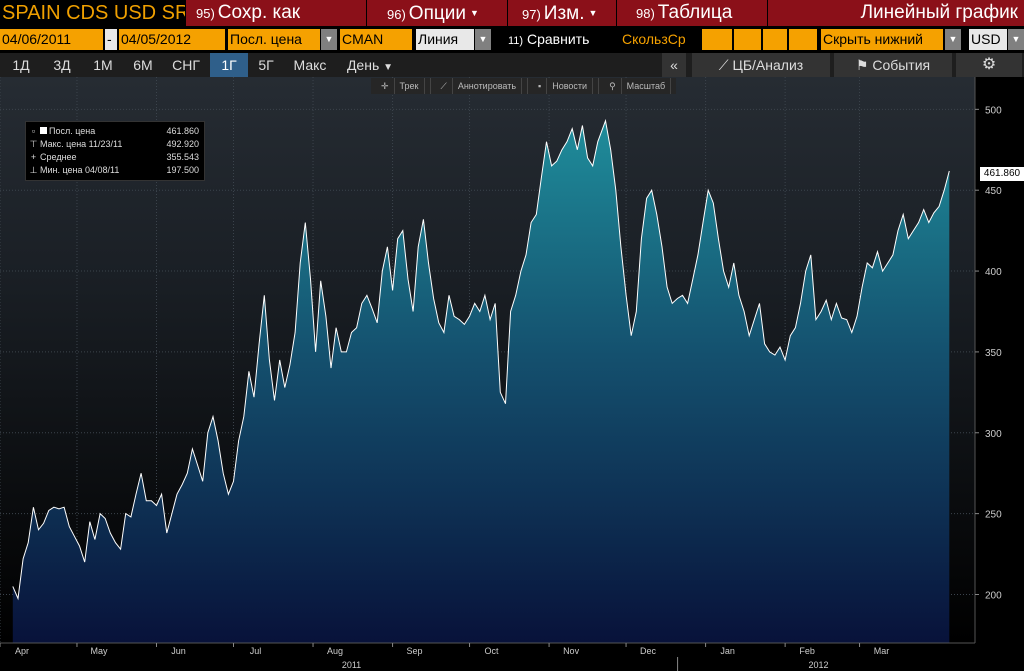 Image resolution: width=1024 pixels, height=671 pixels. What do you see at coordinates (540, 86) in the screenshot?
I see `news-icon: ▪` at bounding box center [540, 86].